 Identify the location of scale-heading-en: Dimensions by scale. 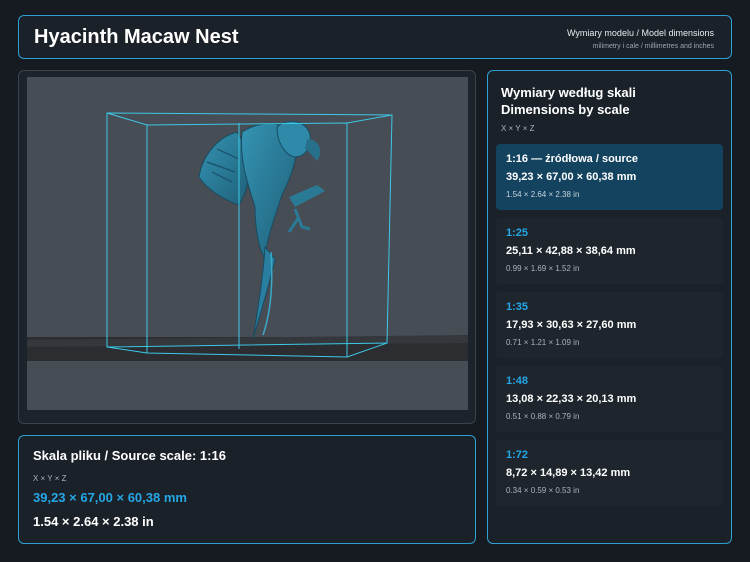
(565, 109).